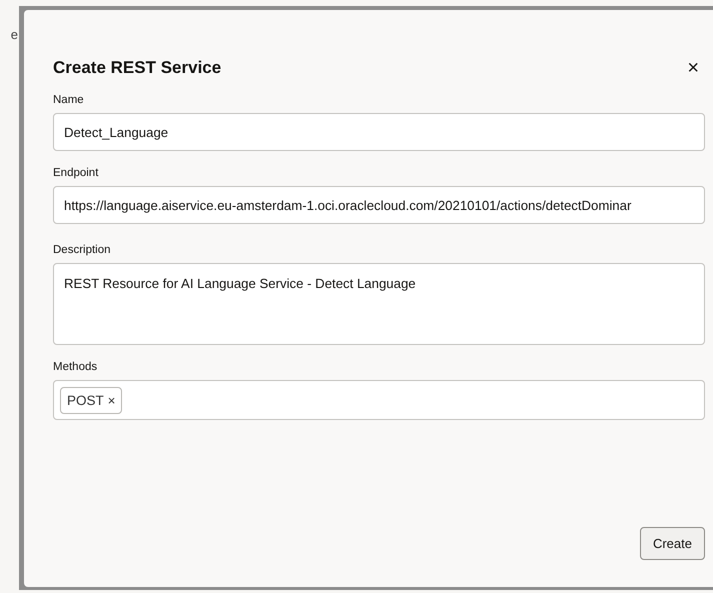 The width and height of the screenshot is (713, 593). I want to click on text-field: https://language.aiservice.eu-amsterdam-1.oci.oraclecloud.com/20210101/actions/detectDominar, so click(379, 205).